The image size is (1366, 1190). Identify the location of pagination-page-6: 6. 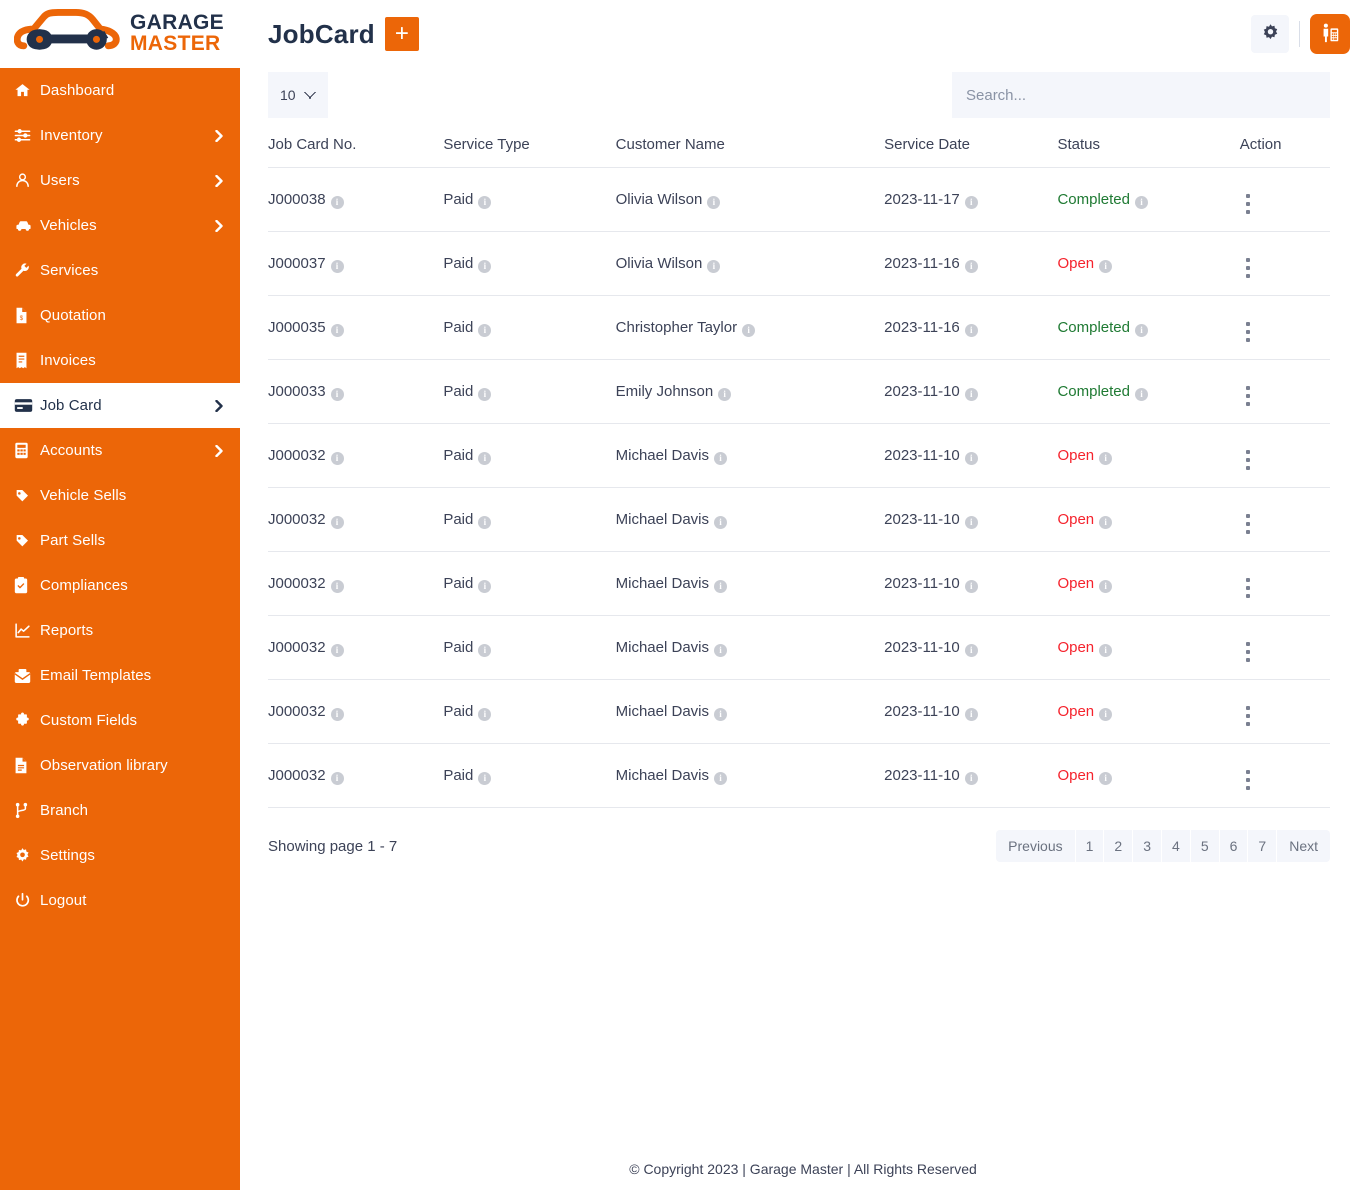
(1234, 846).